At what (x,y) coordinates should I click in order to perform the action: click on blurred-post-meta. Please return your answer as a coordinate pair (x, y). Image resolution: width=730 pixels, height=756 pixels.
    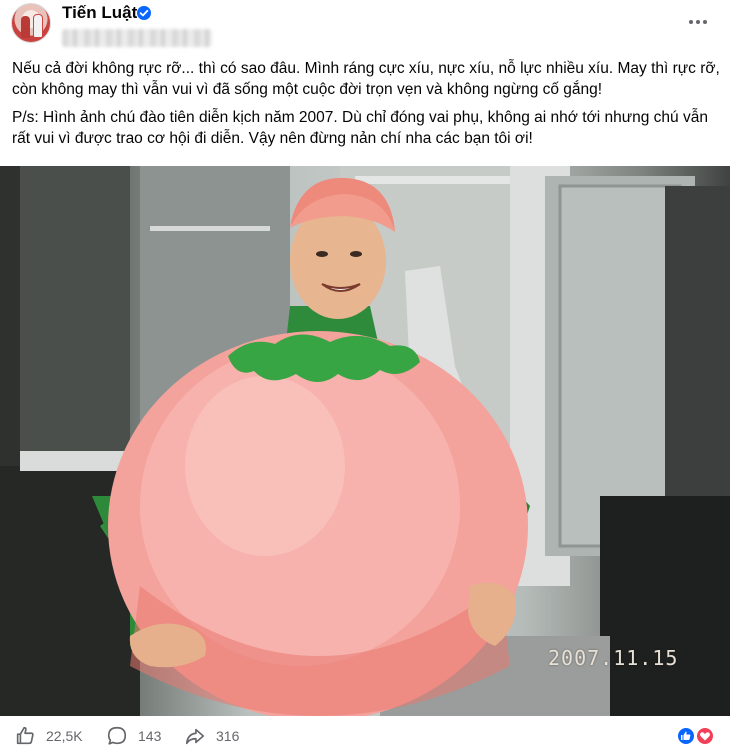
    Looking at the image, I should click on (137, 38).